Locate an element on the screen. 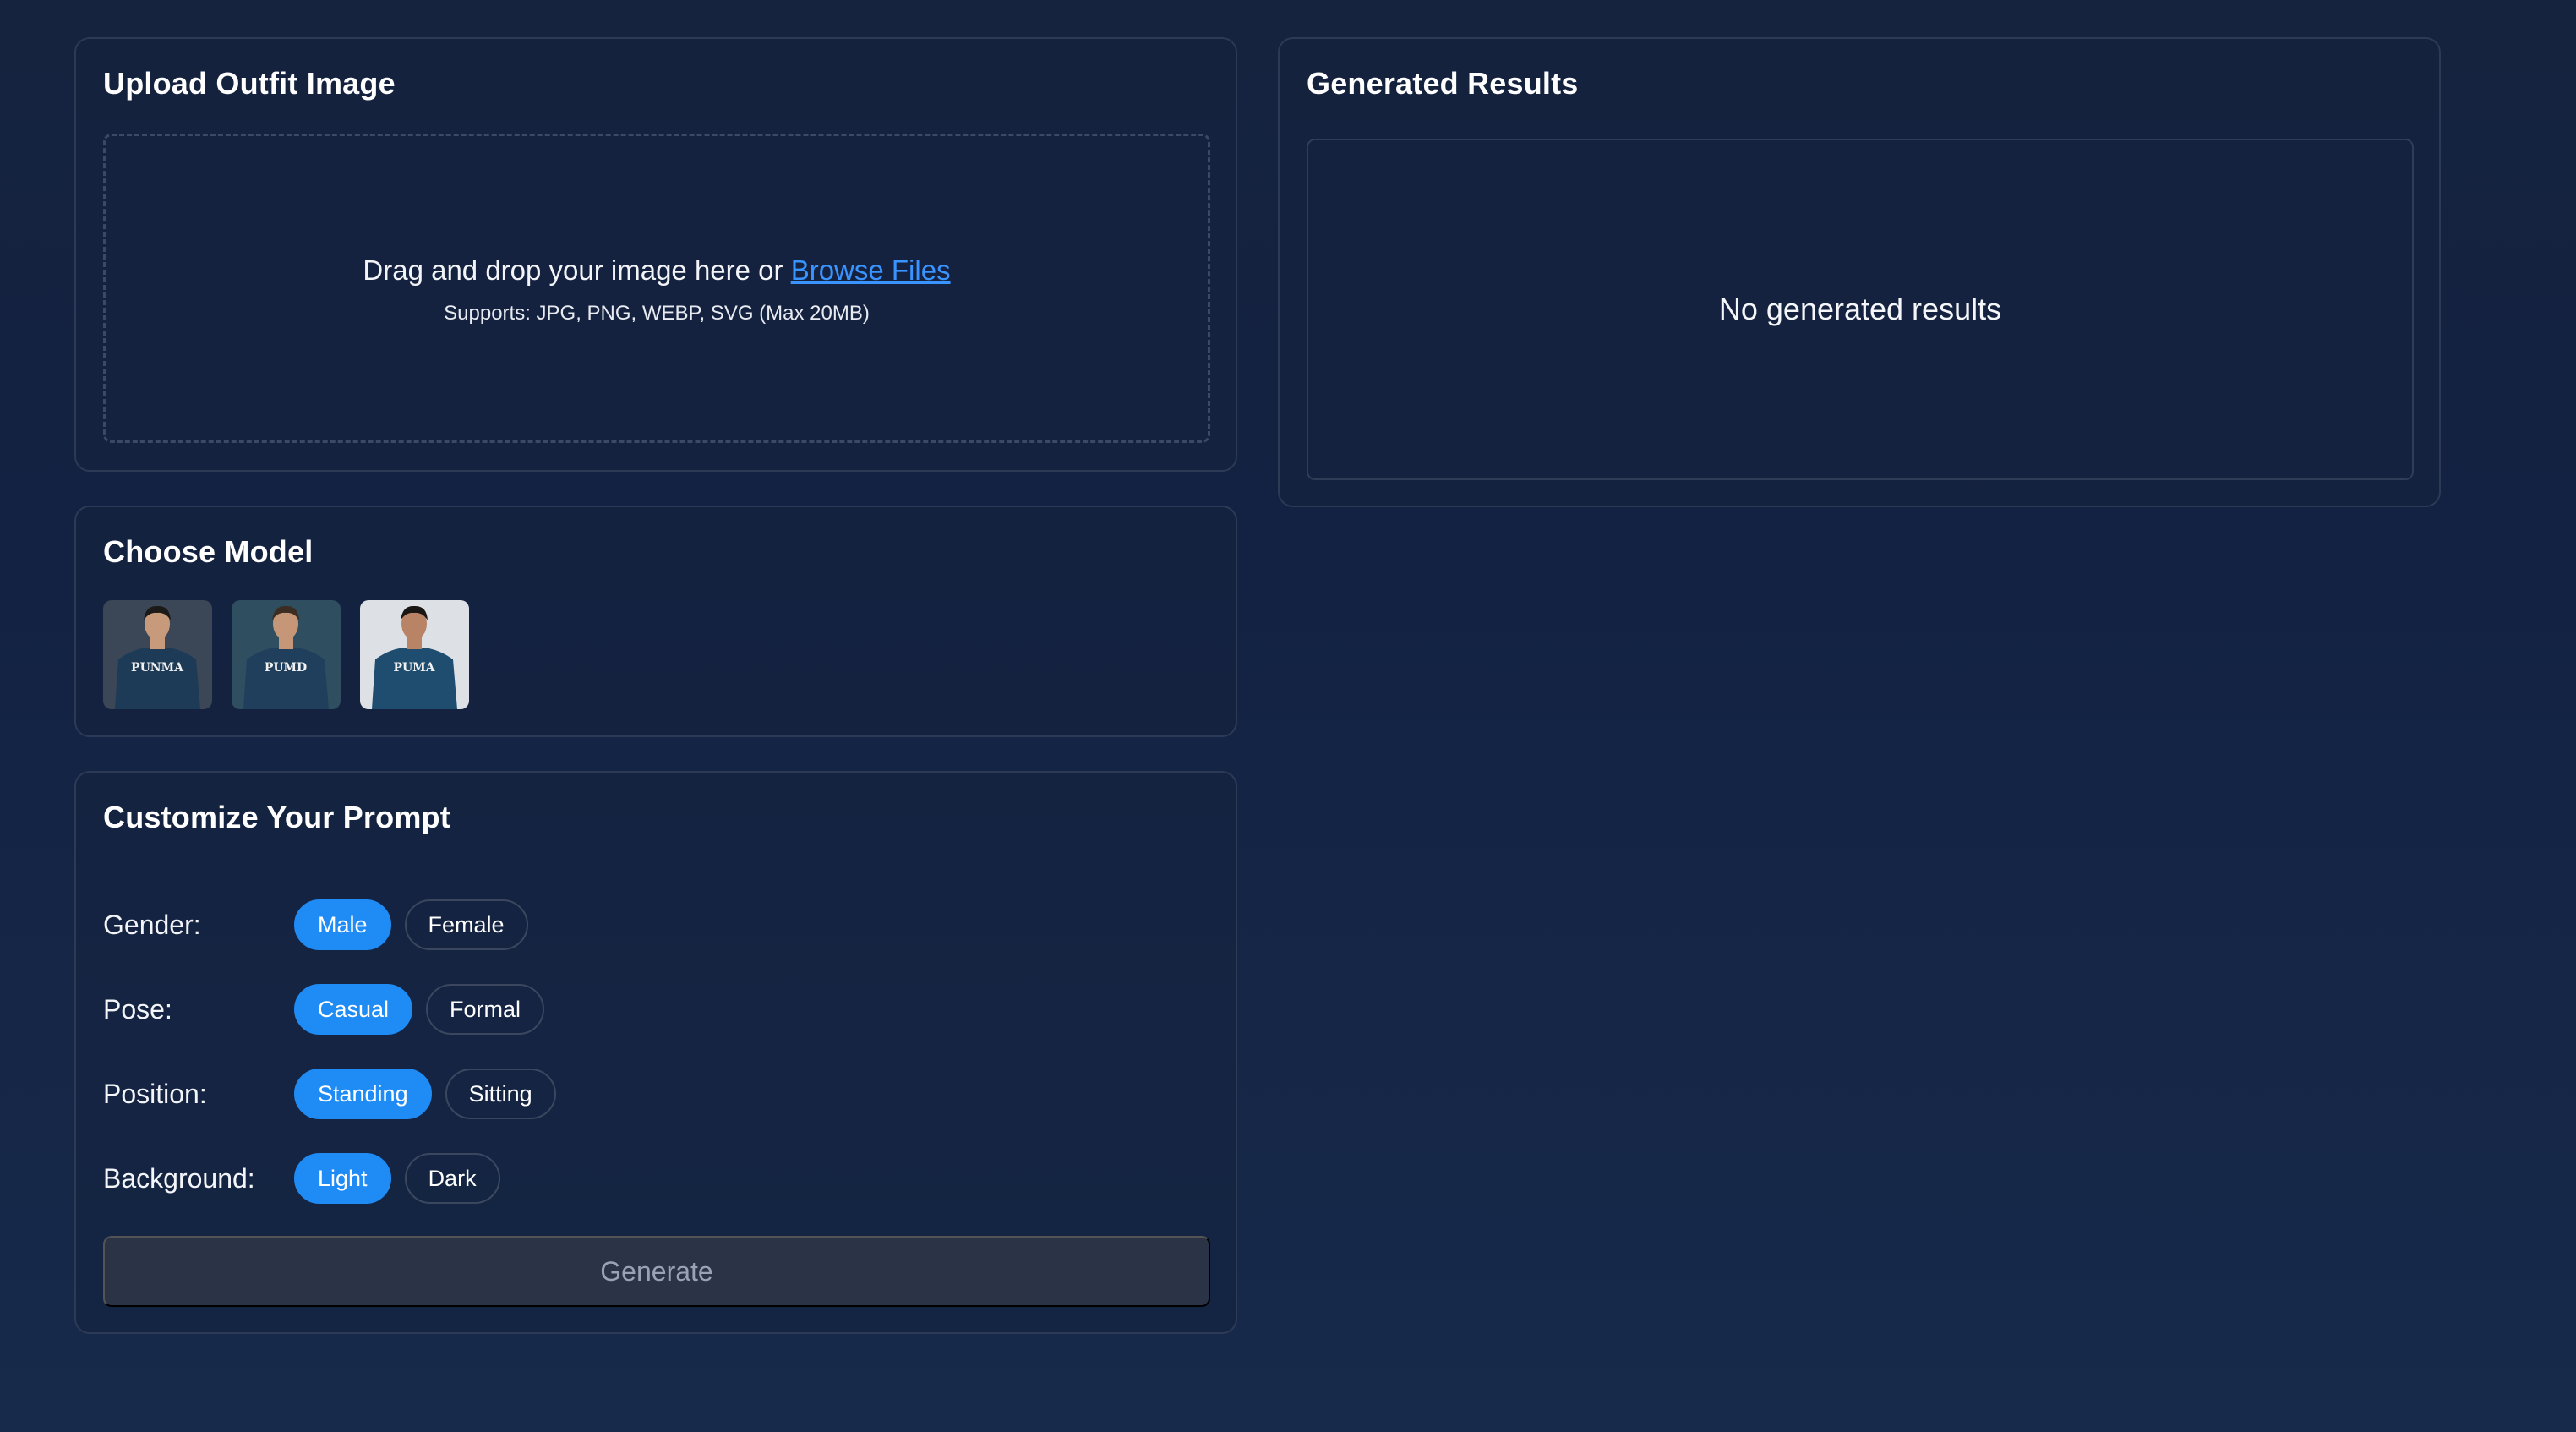 Image resolution: width=2576 pixels, height=1432 pixels. empty-results-text: No generated results is located at coordinates (1860, 309).